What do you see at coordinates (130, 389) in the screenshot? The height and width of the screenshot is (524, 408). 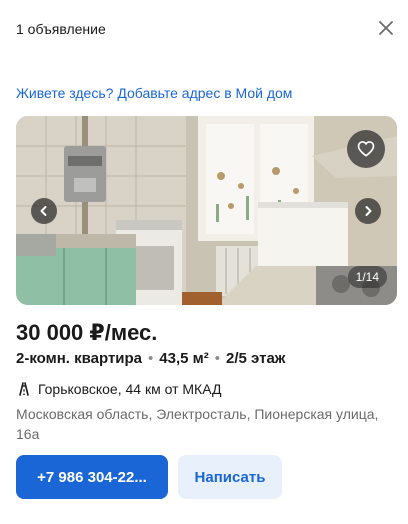 I see `route-label: Горьковское, 44 км от МКАД` at bounding box center [130, 389].